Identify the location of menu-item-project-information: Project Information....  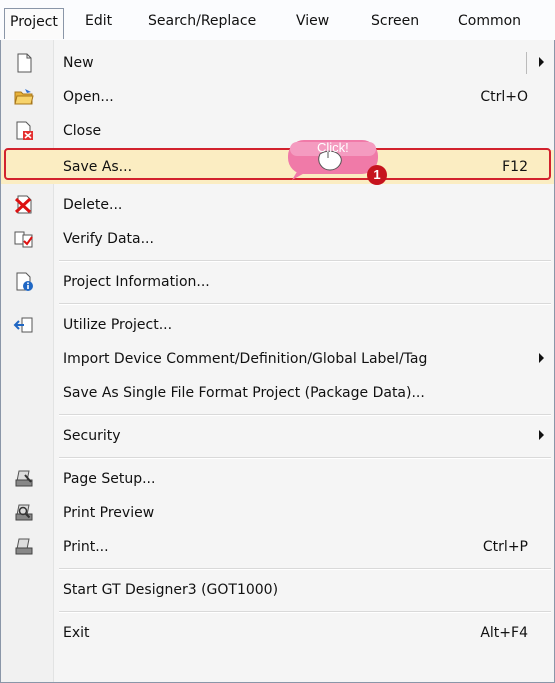
(277, 282).